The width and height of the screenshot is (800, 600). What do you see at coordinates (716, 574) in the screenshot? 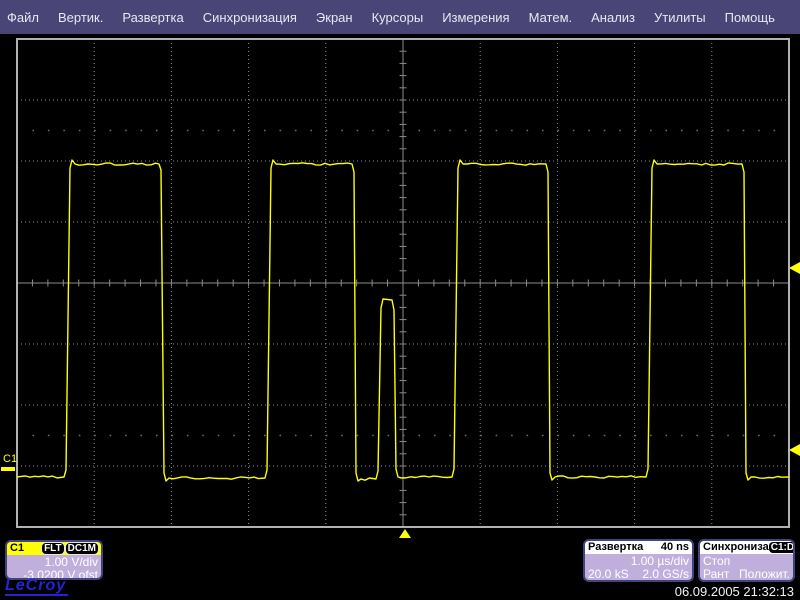
I see `trigger-type: Рант` at bounding box center [716, 574].